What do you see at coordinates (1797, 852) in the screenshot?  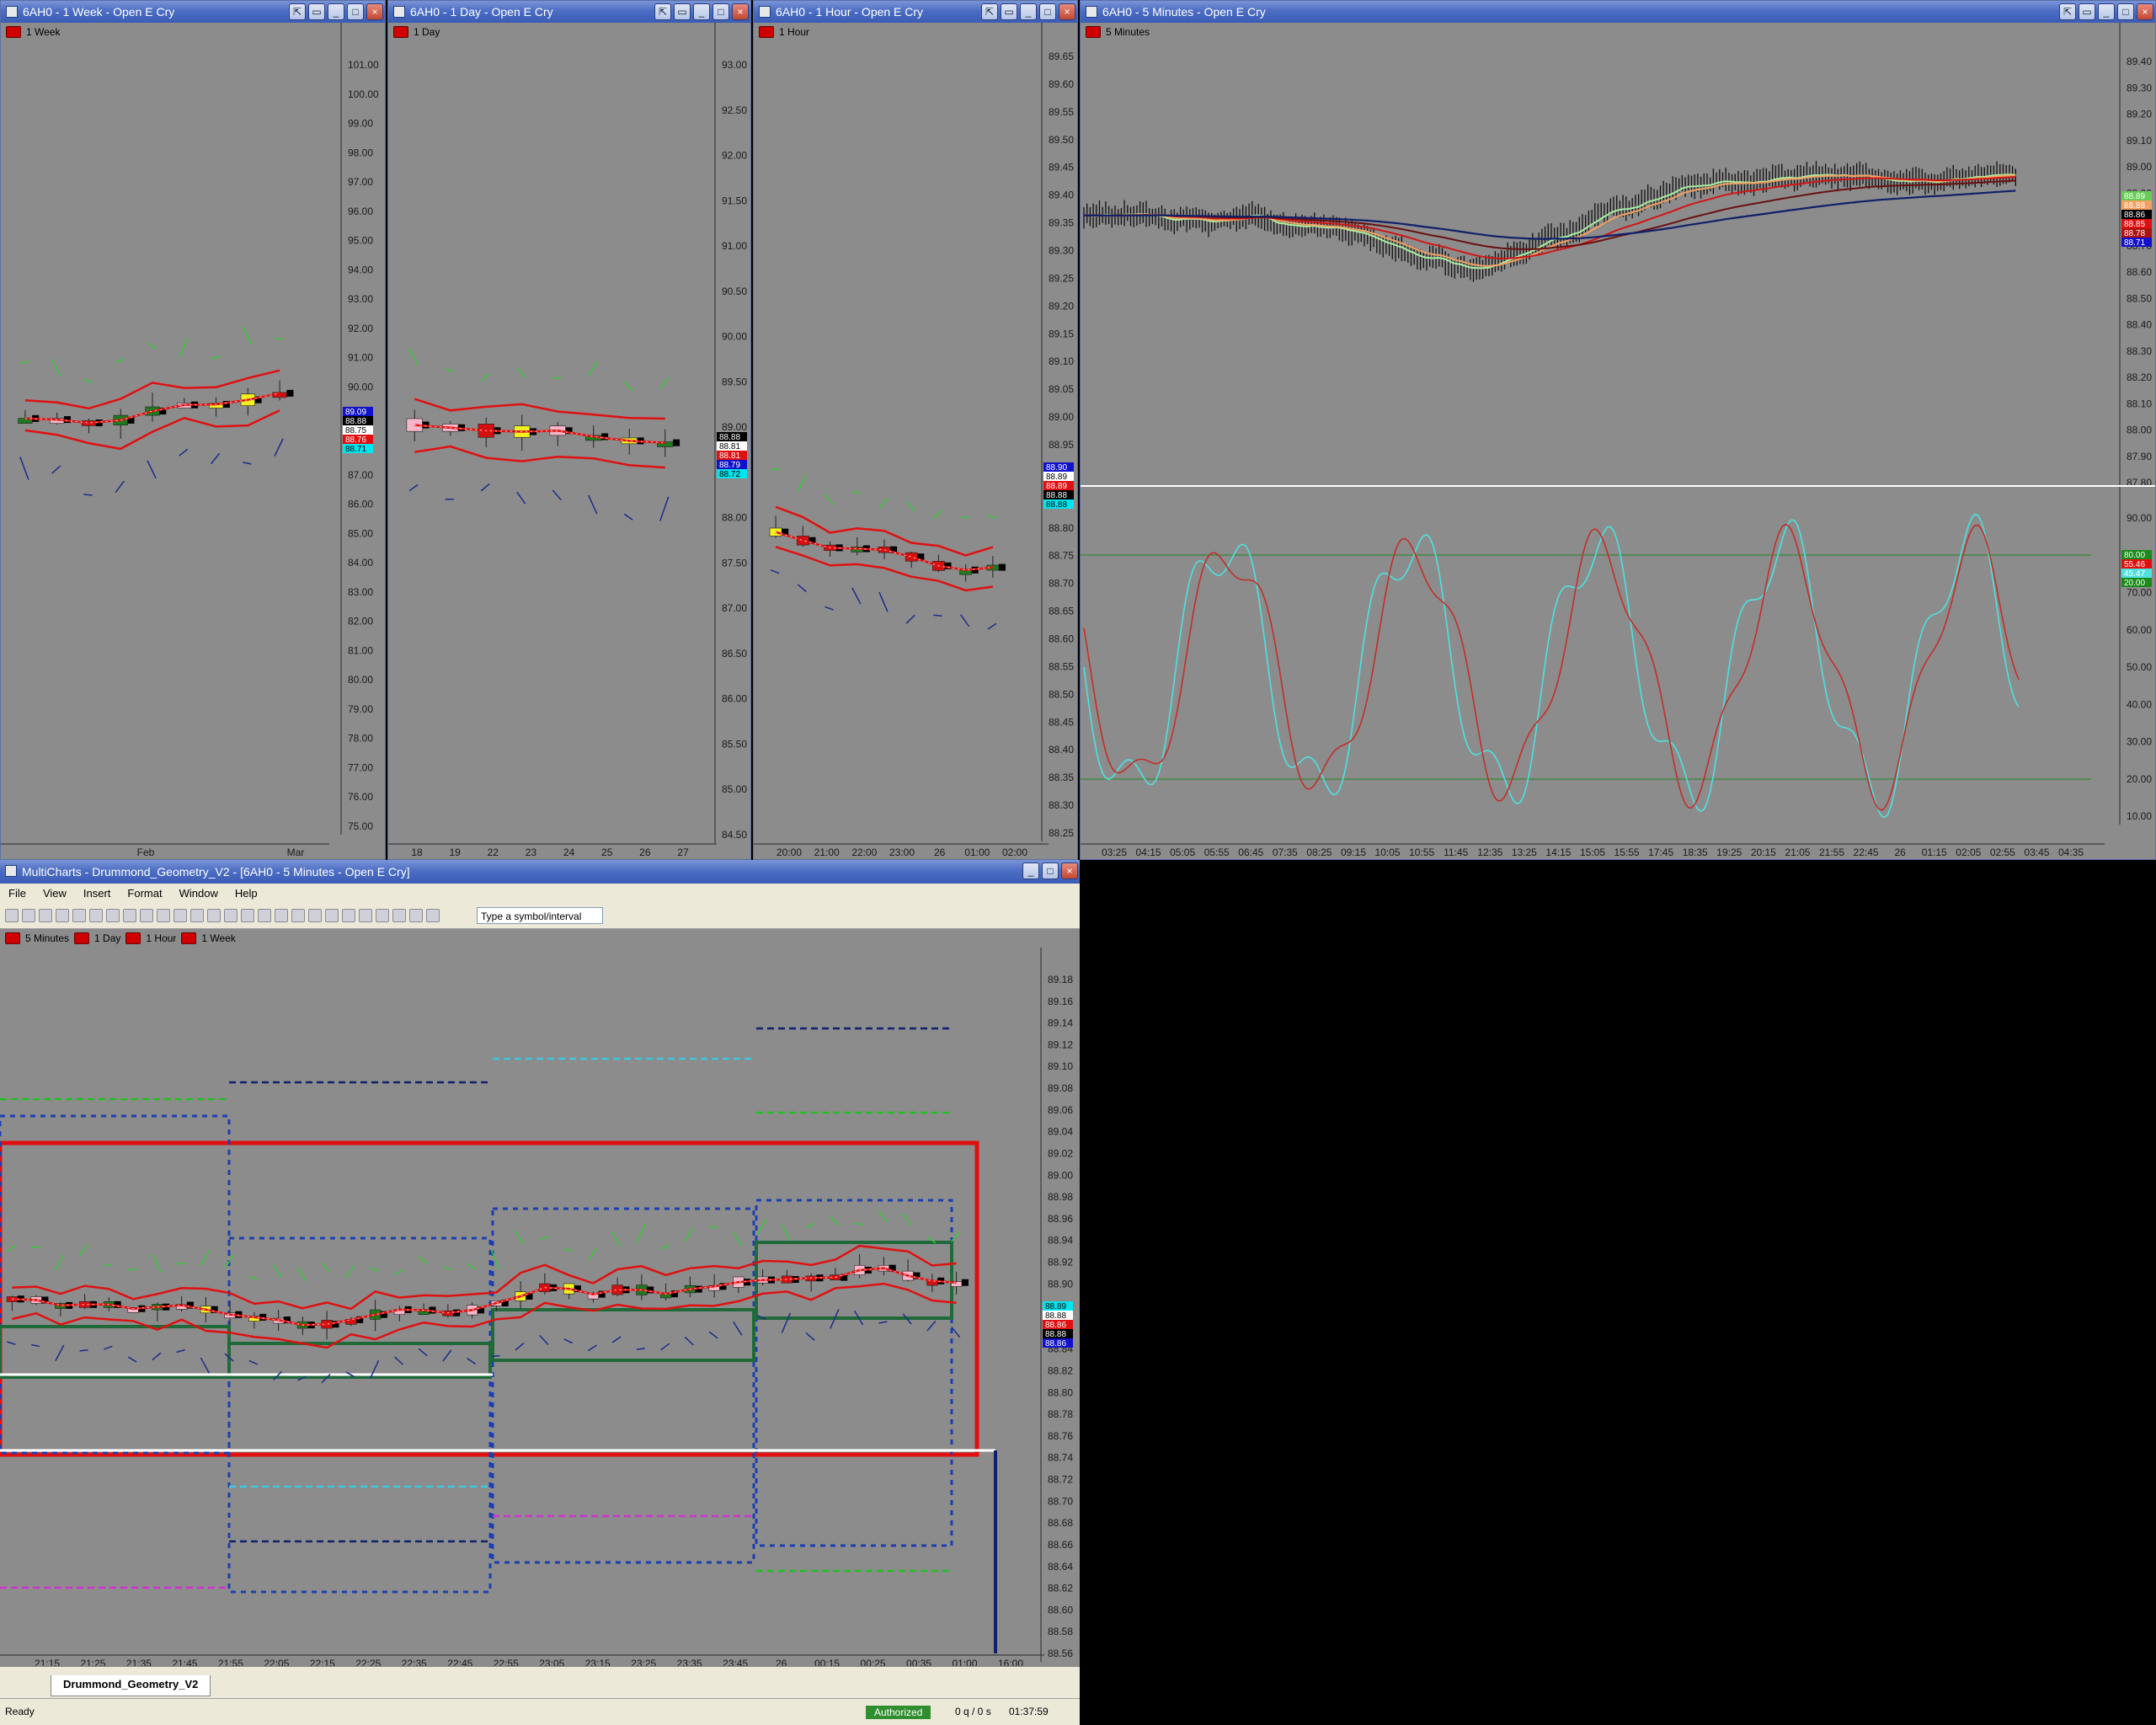 I see `time-tick-label: 21:05` at bounding box center [1797, 852].